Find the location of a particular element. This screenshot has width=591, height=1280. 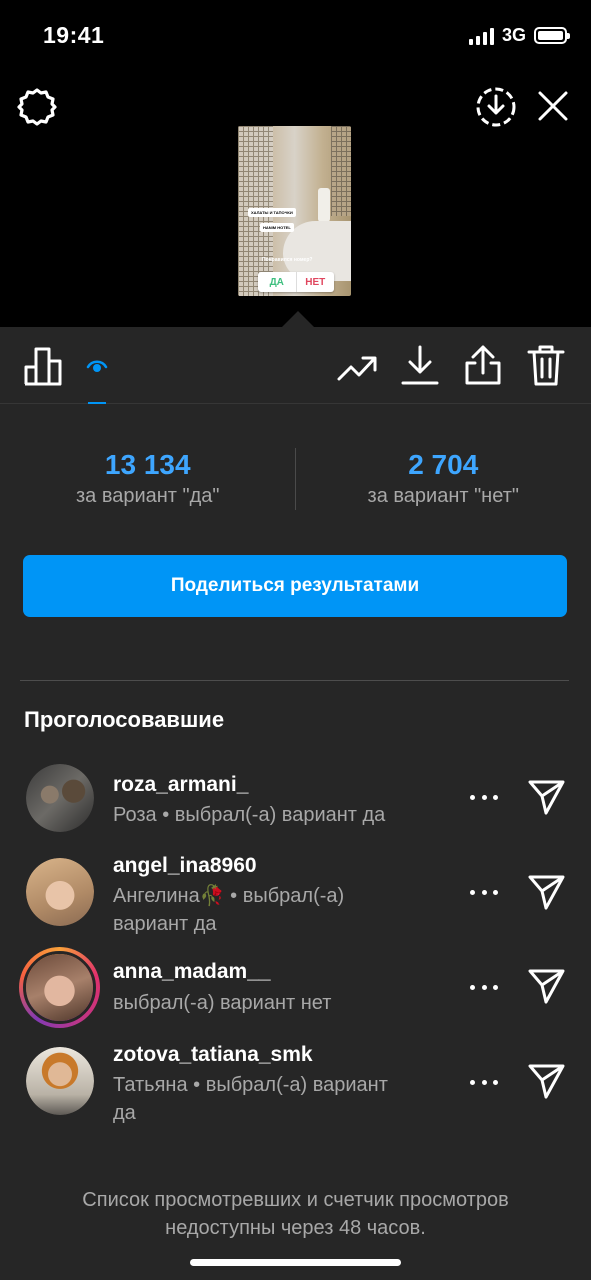

thumbnail-bottle is located at coordinates (324, 205).